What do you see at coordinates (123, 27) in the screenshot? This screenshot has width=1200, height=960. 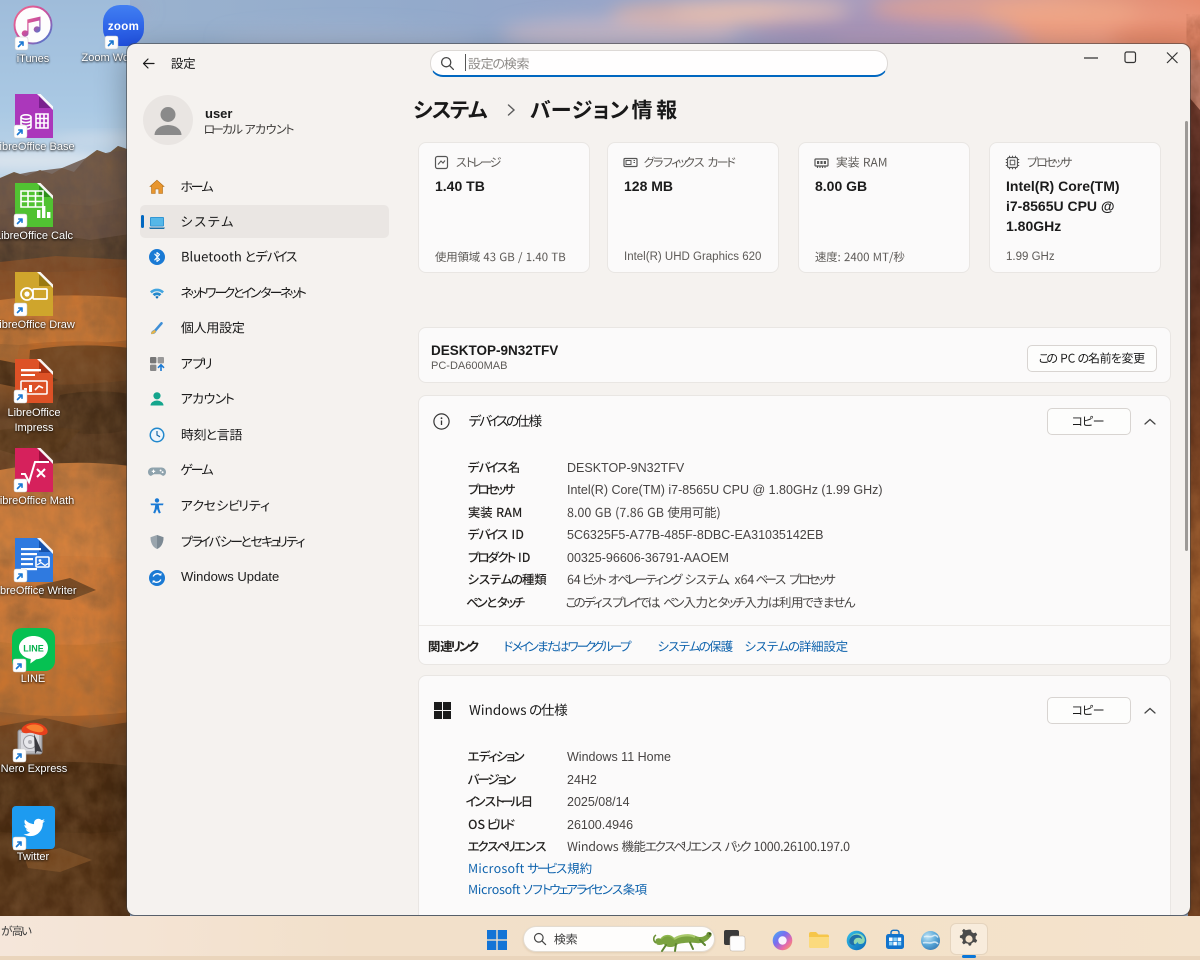 I see `svg-text: zoom` at bounding box center [123, 27].